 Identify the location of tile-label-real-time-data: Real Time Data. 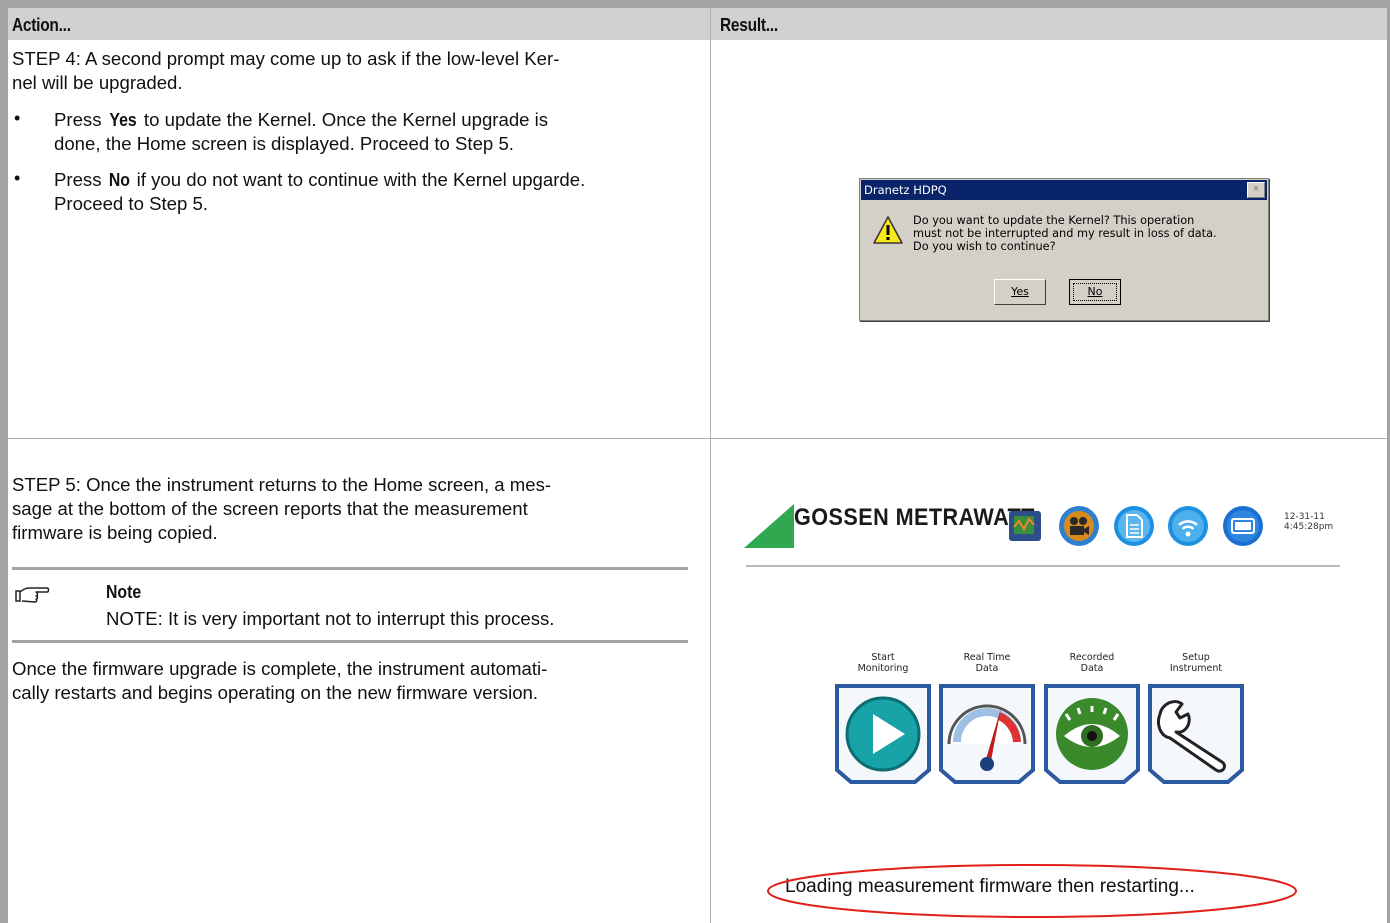
(987, 663).